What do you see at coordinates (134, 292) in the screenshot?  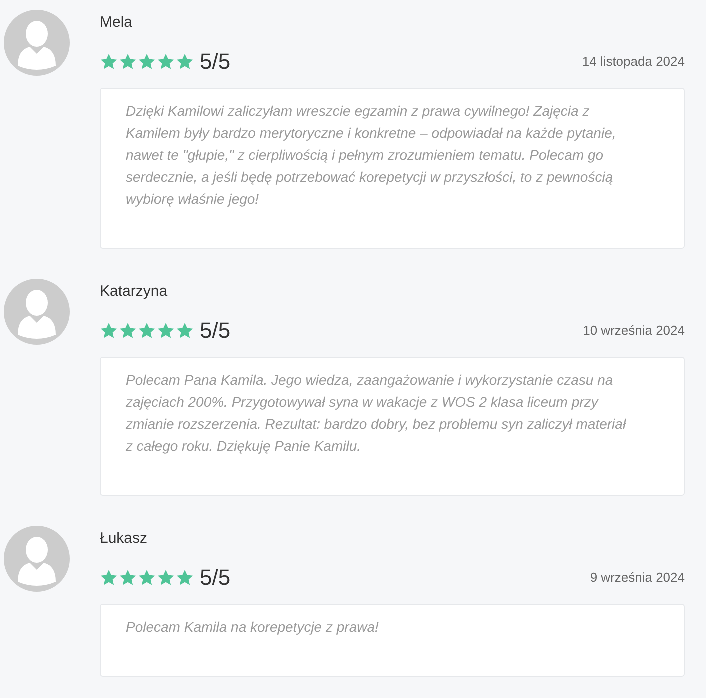 I see `reviewer-name: Katarzyna` at bounding box center [134, 292].